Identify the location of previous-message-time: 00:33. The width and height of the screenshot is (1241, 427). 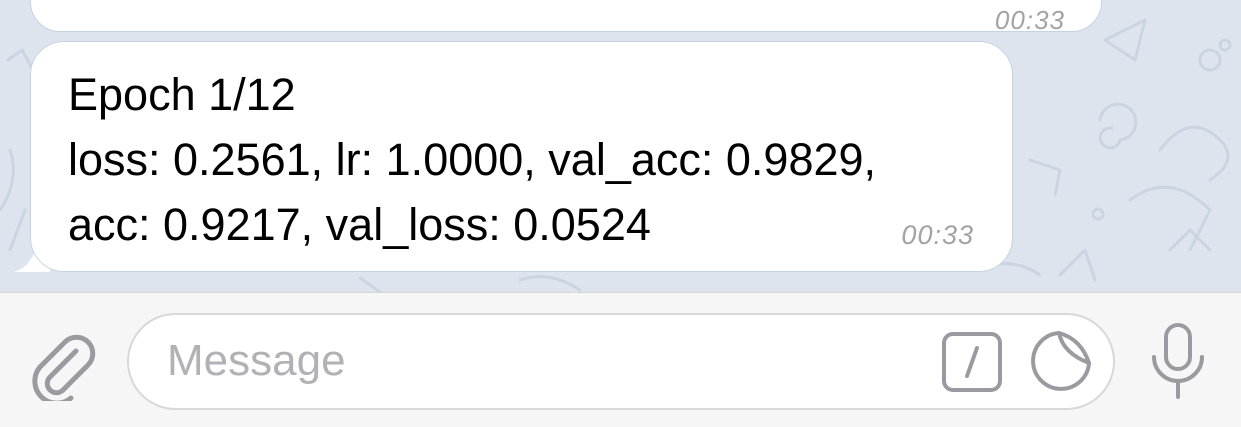
(1029, 20).